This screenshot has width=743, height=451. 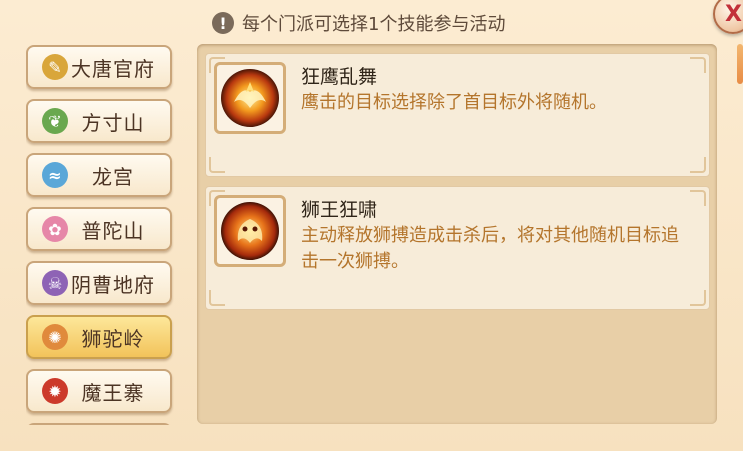 I want to click on claw-emblem-icon: ✺, so click(x=55, y=337).